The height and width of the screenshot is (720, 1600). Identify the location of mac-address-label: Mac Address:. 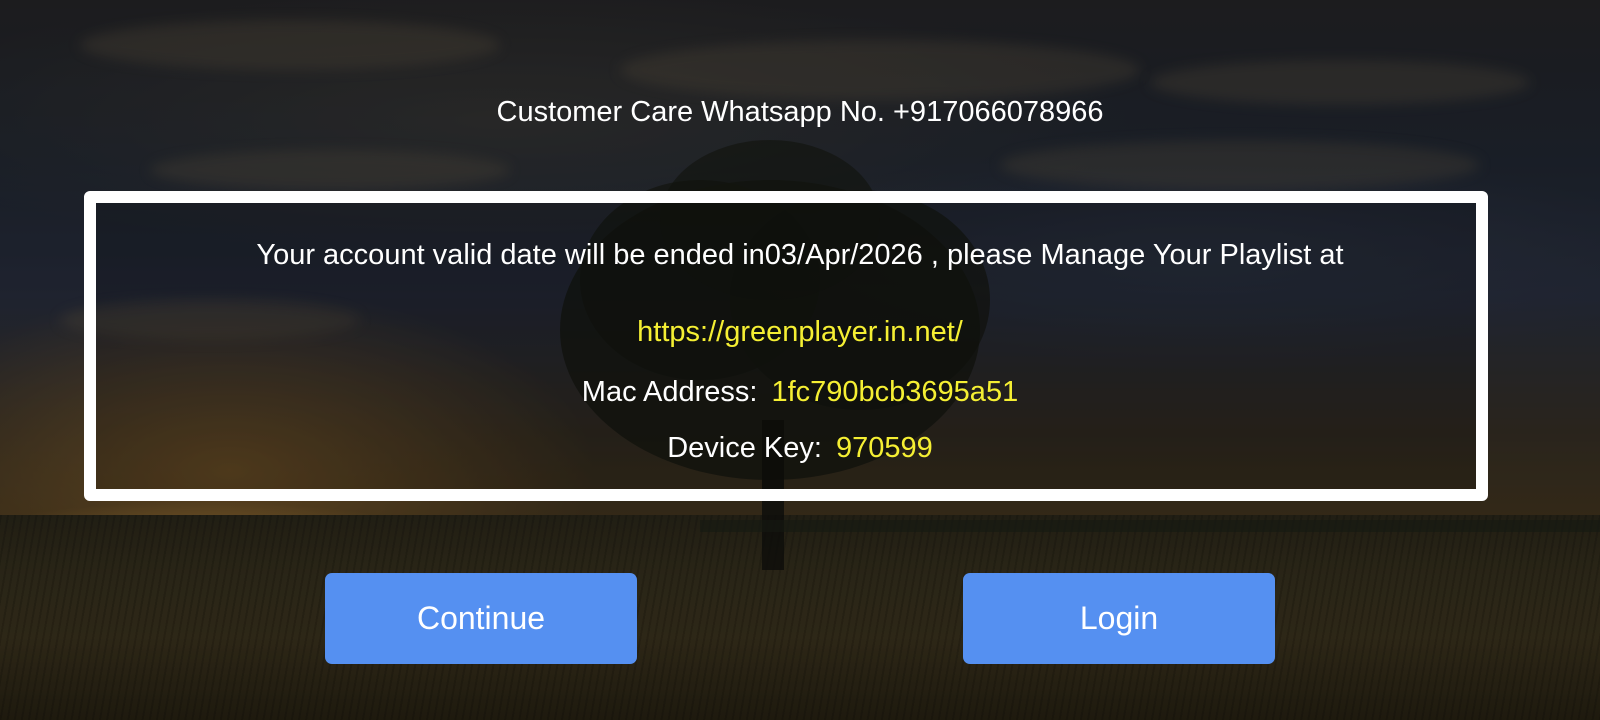
(669, 392).